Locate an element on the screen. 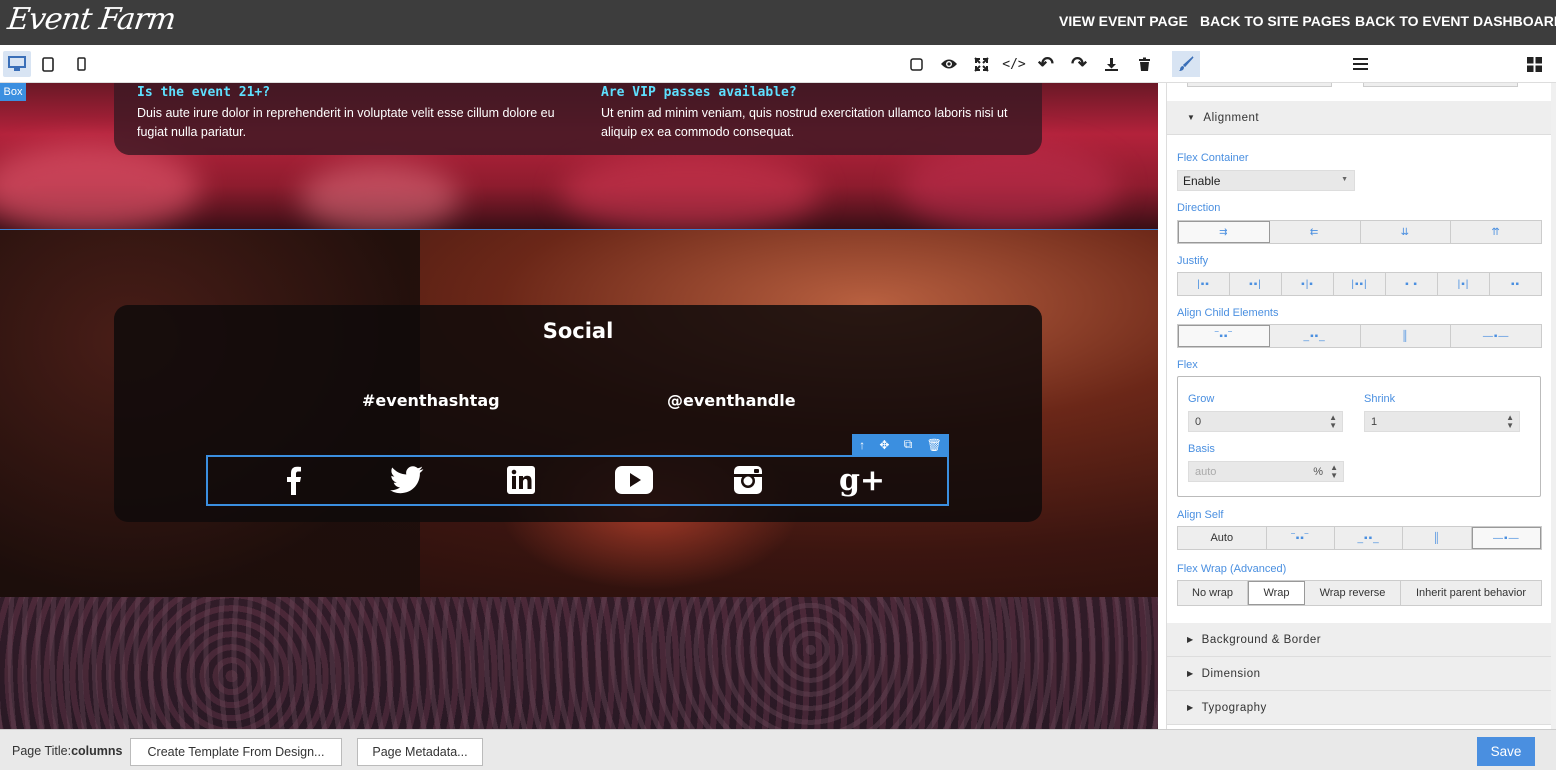  crowd-section is located at coordinates (579, 663).